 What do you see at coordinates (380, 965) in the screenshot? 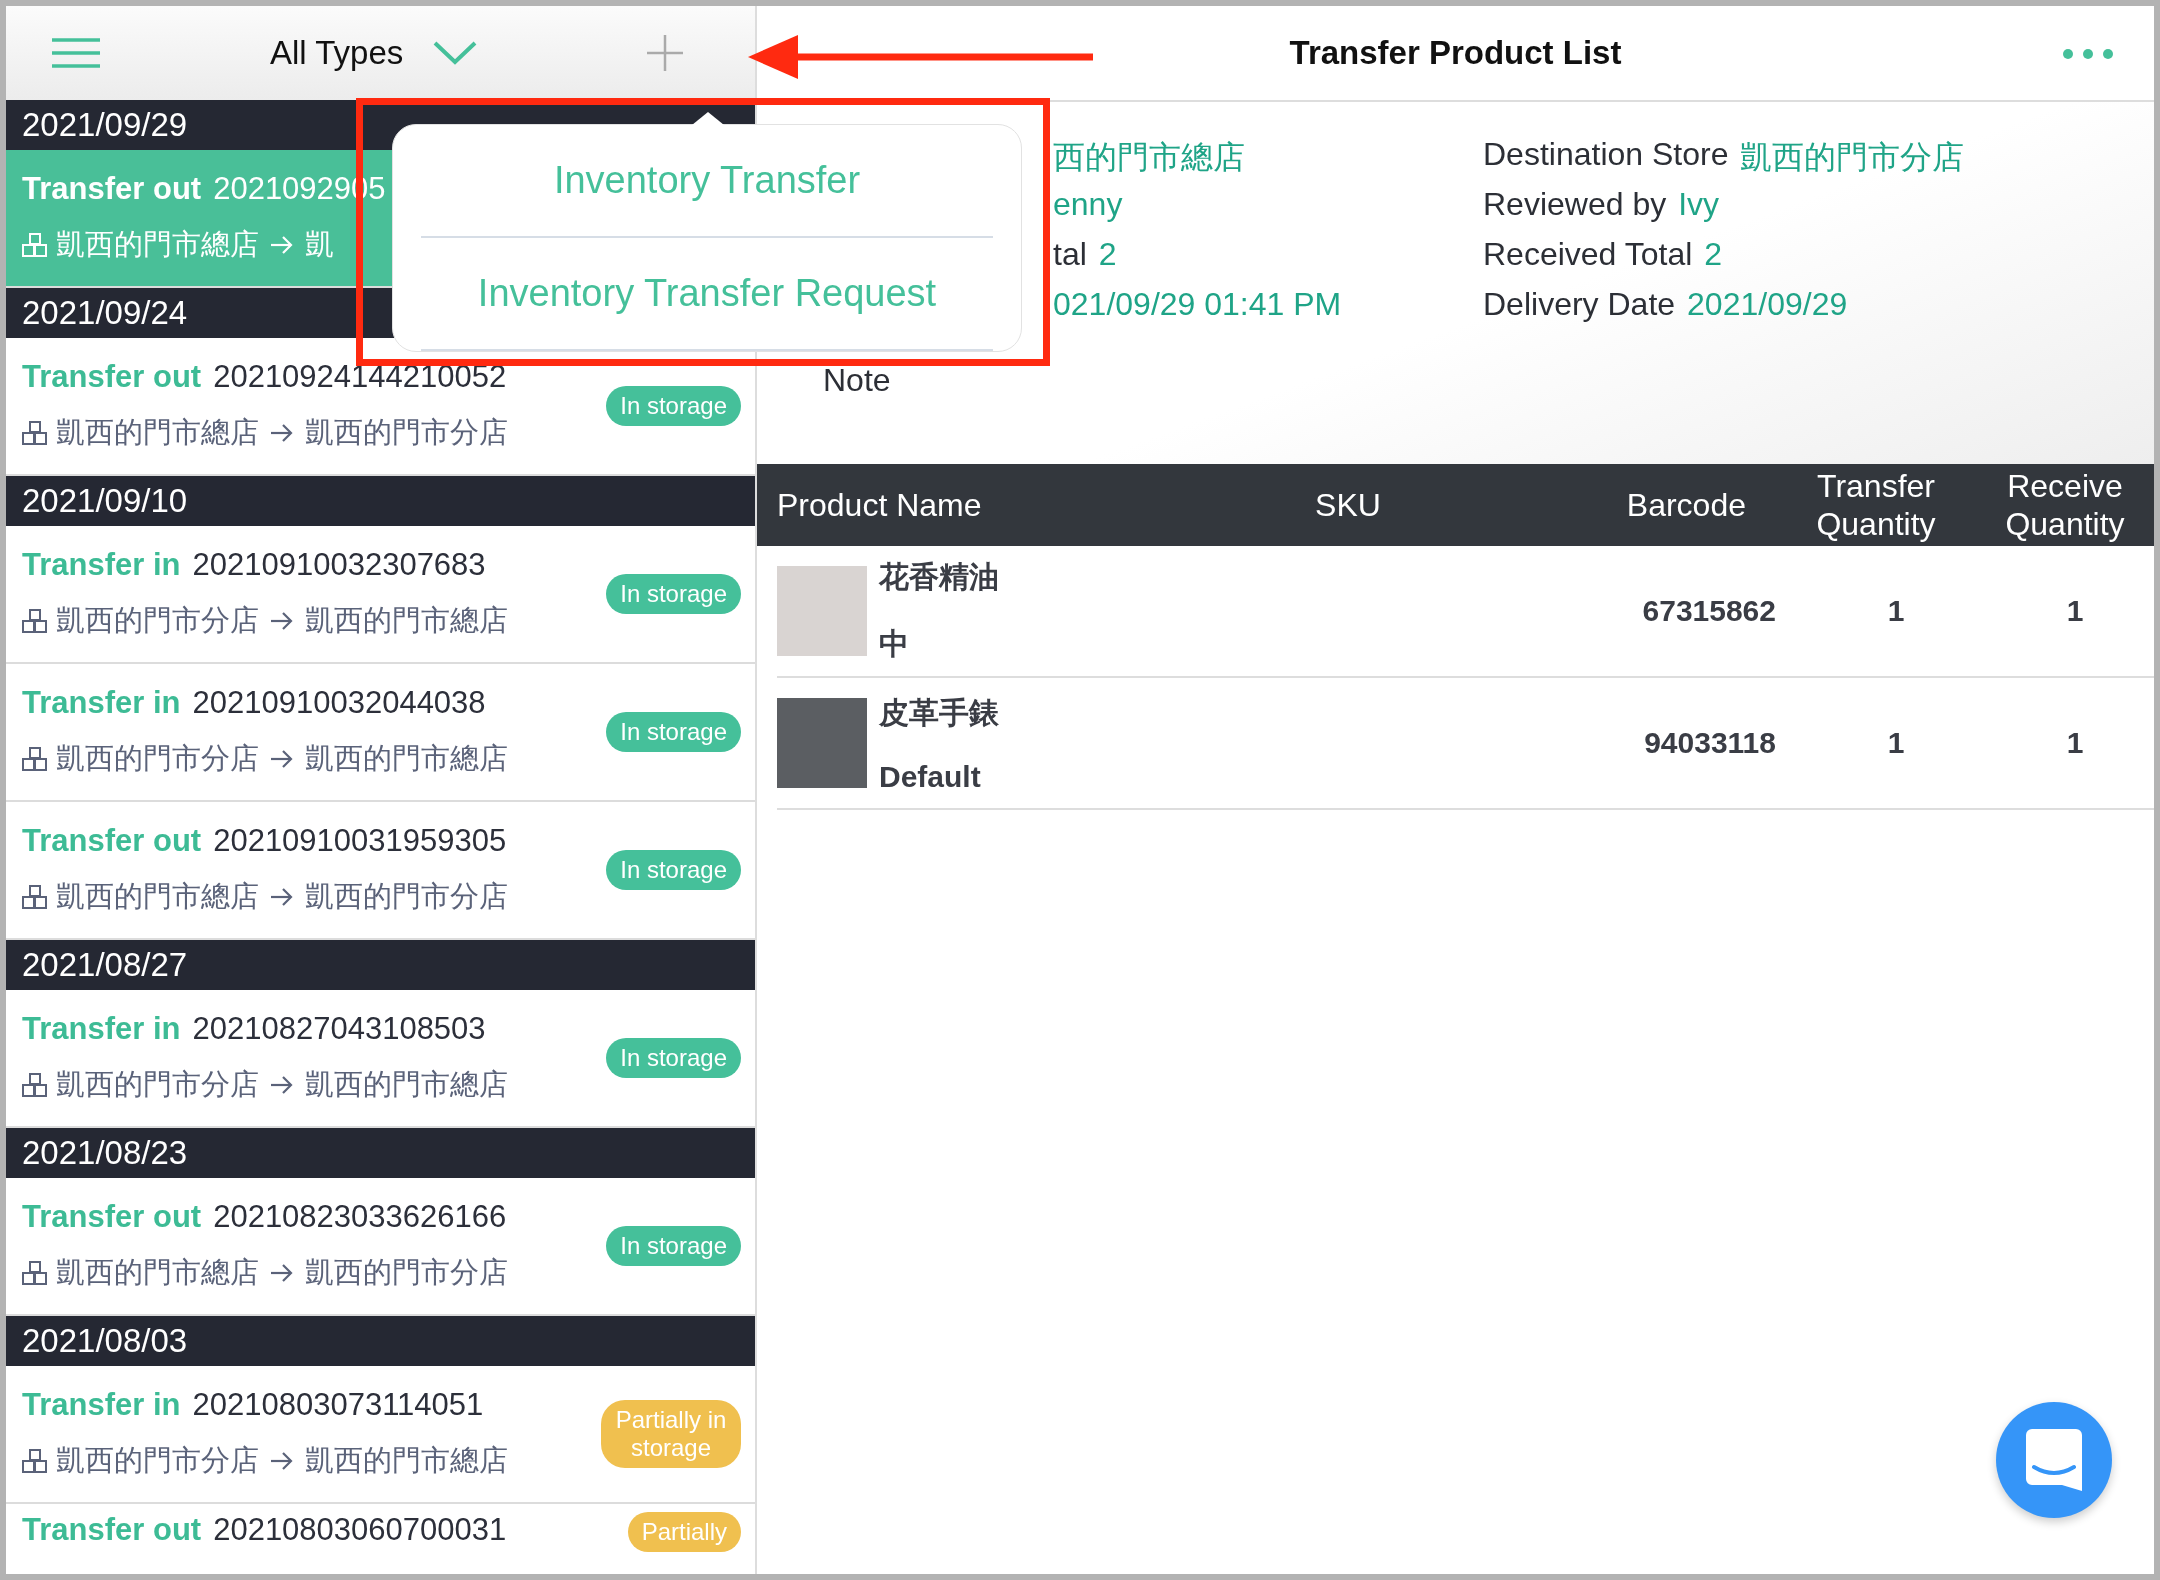
I see `date-header: 2021/08/27` at bounding box center [380, 965].